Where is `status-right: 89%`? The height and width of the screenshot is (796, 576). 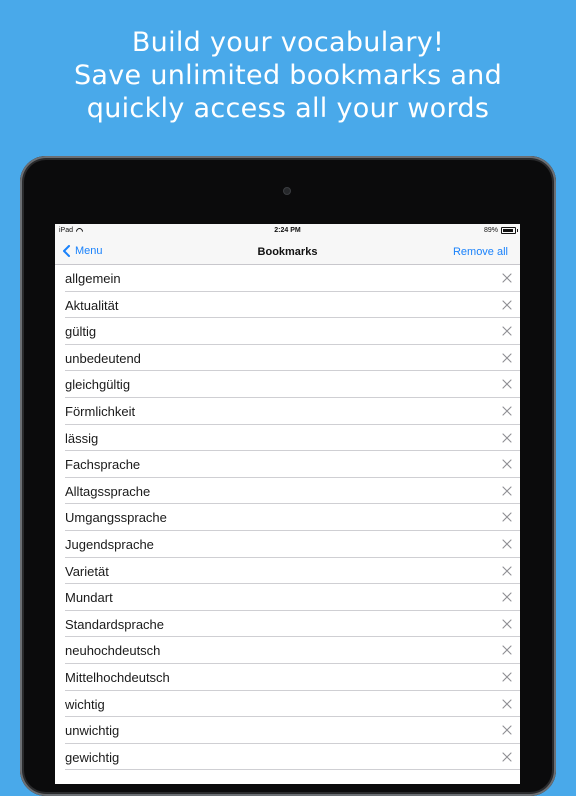 status-right: 89% is located at coordinates (500, 230).